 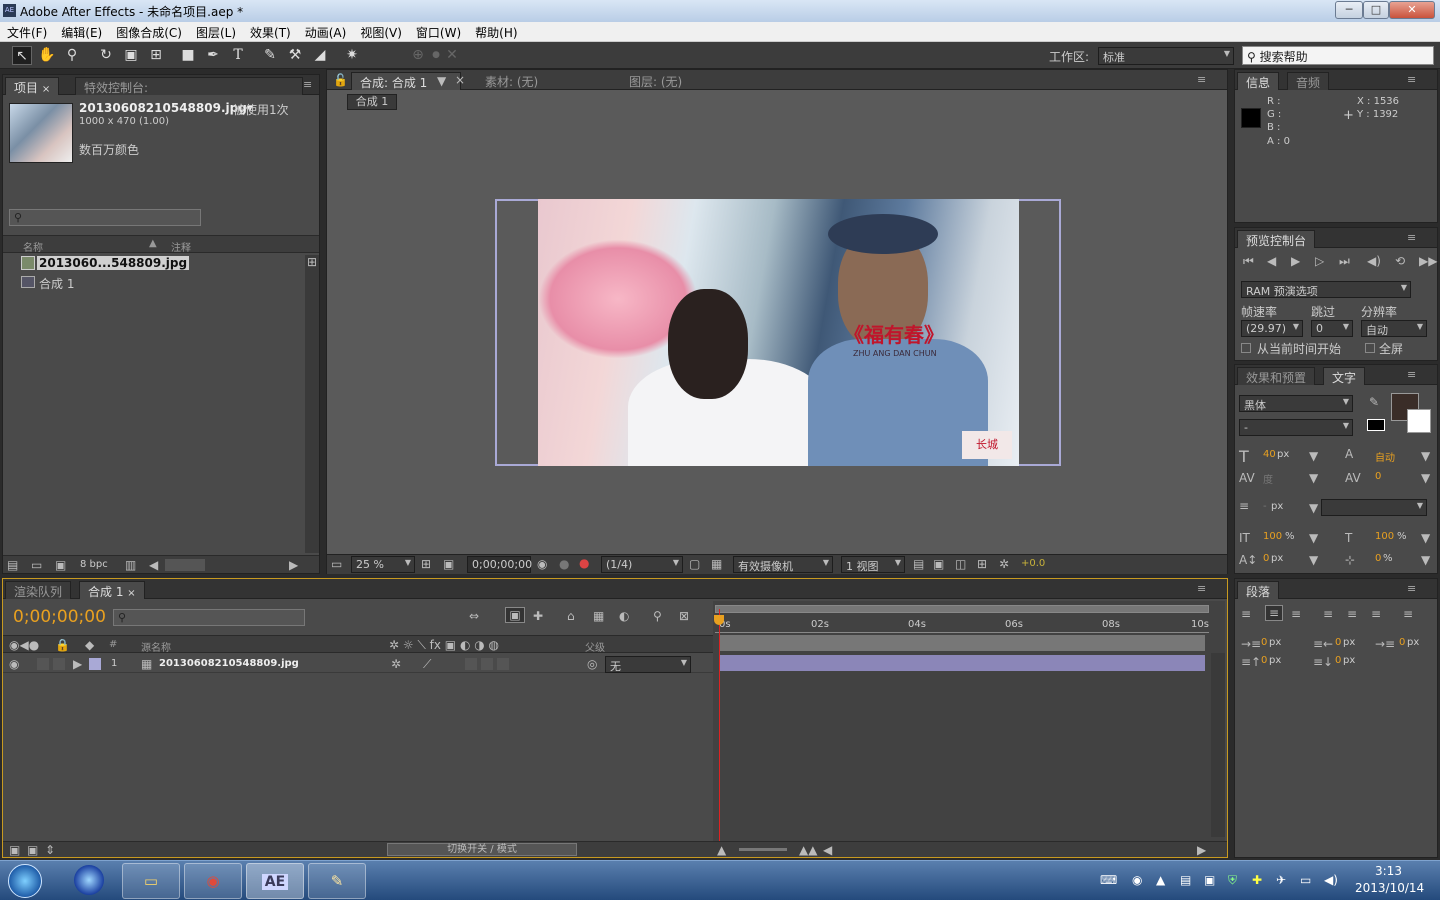 What do you see at coordinates (1248, 261) in the screenshot?
I see `first-frame-icon: ⏮` at bounding box center [1248, 261].